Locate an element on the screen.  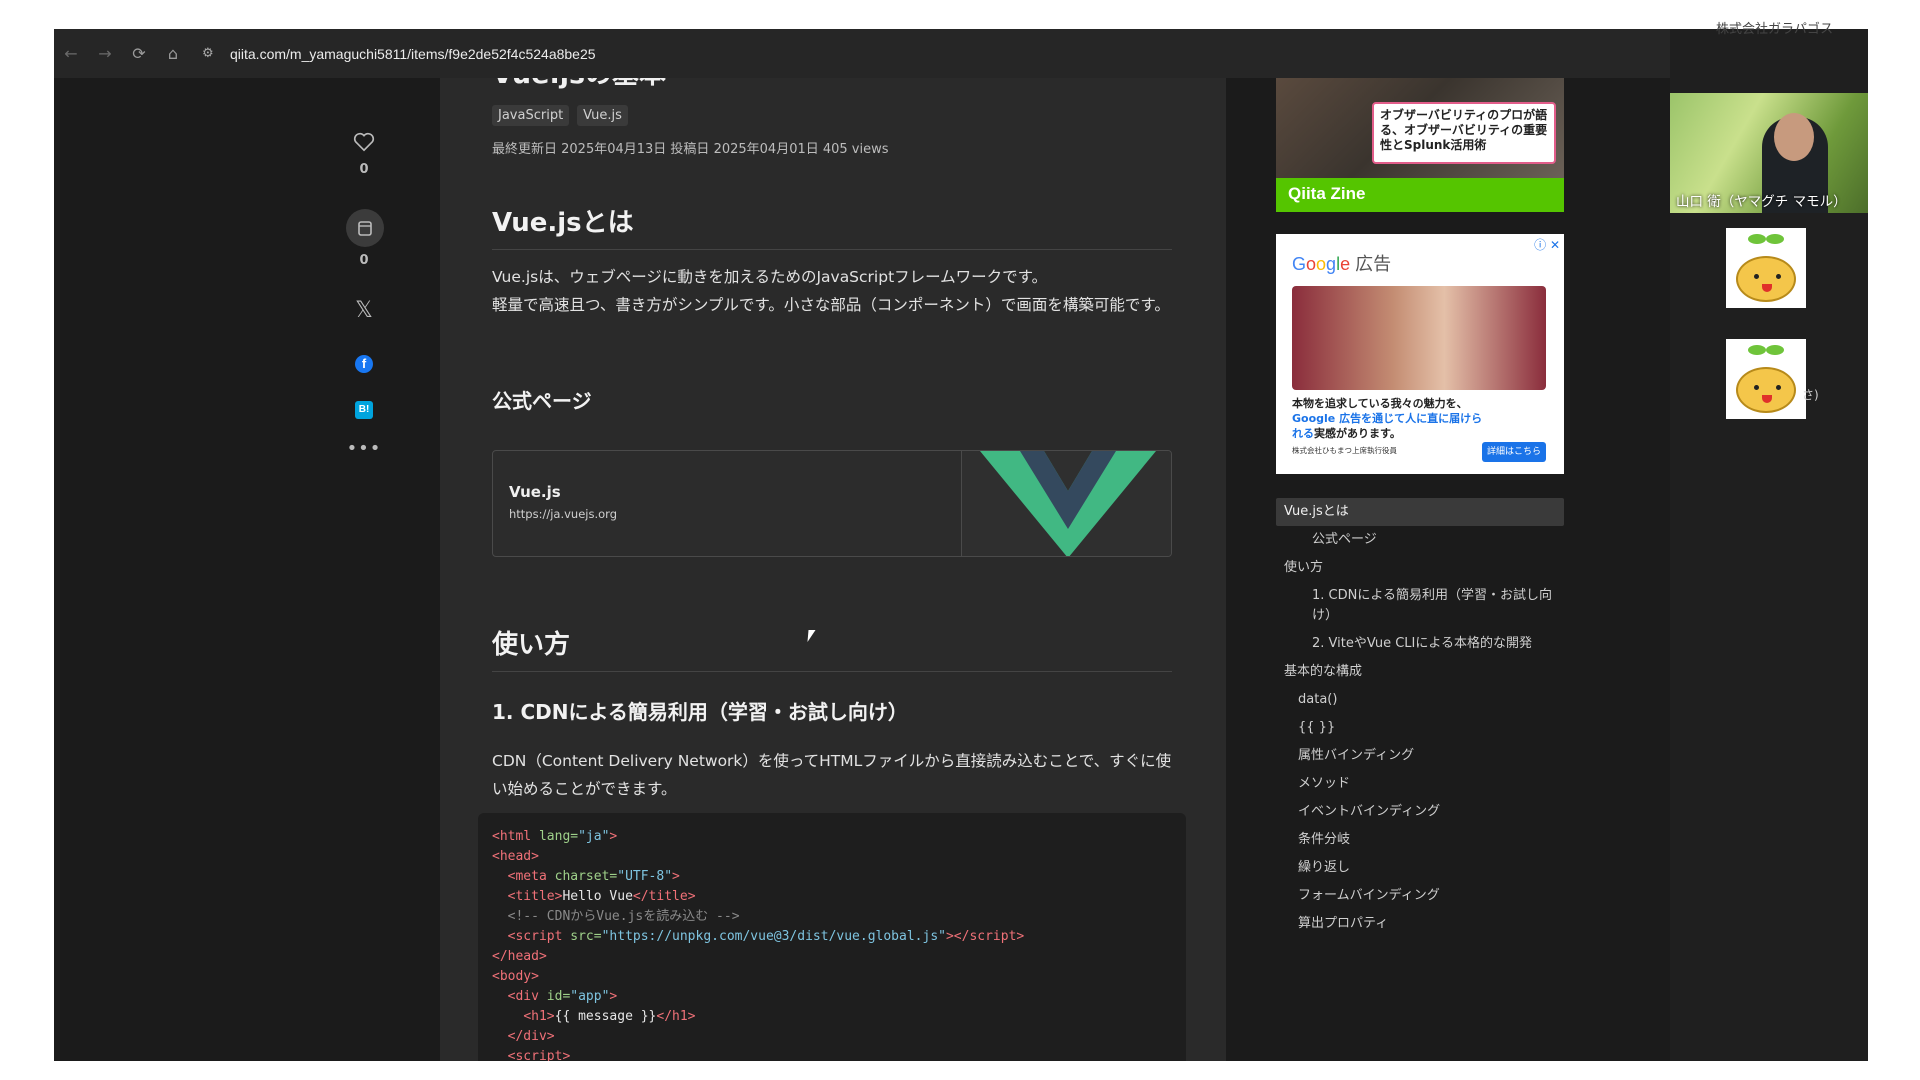
mouse-cursor-icon is located at coordinates (814, 636).